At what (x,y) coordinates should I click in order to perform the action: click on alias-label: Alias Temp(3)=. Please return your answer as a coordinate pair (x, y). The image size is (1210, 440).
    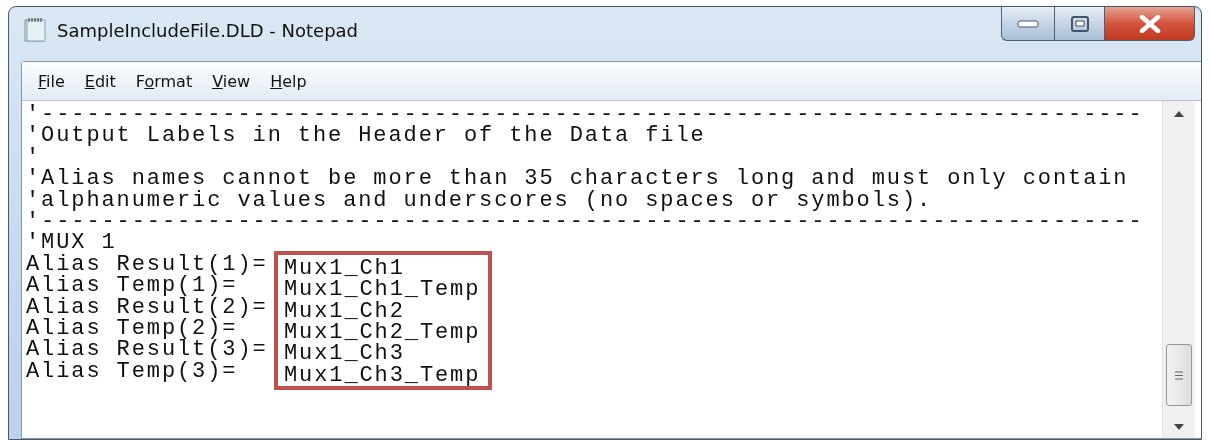
    Looking at the image, I should click on (132, 371).